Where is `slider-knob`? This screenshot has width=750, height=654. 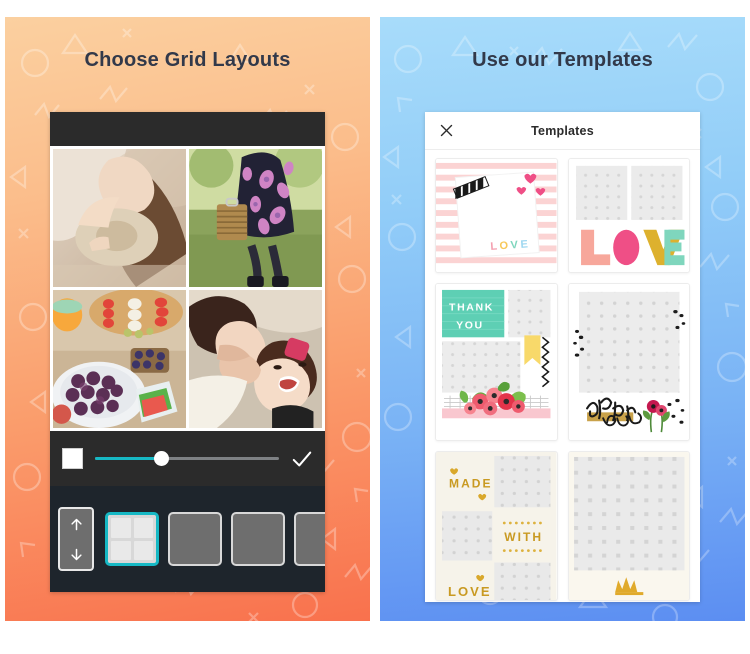
slider-knob is located at coordinates (162, 458).